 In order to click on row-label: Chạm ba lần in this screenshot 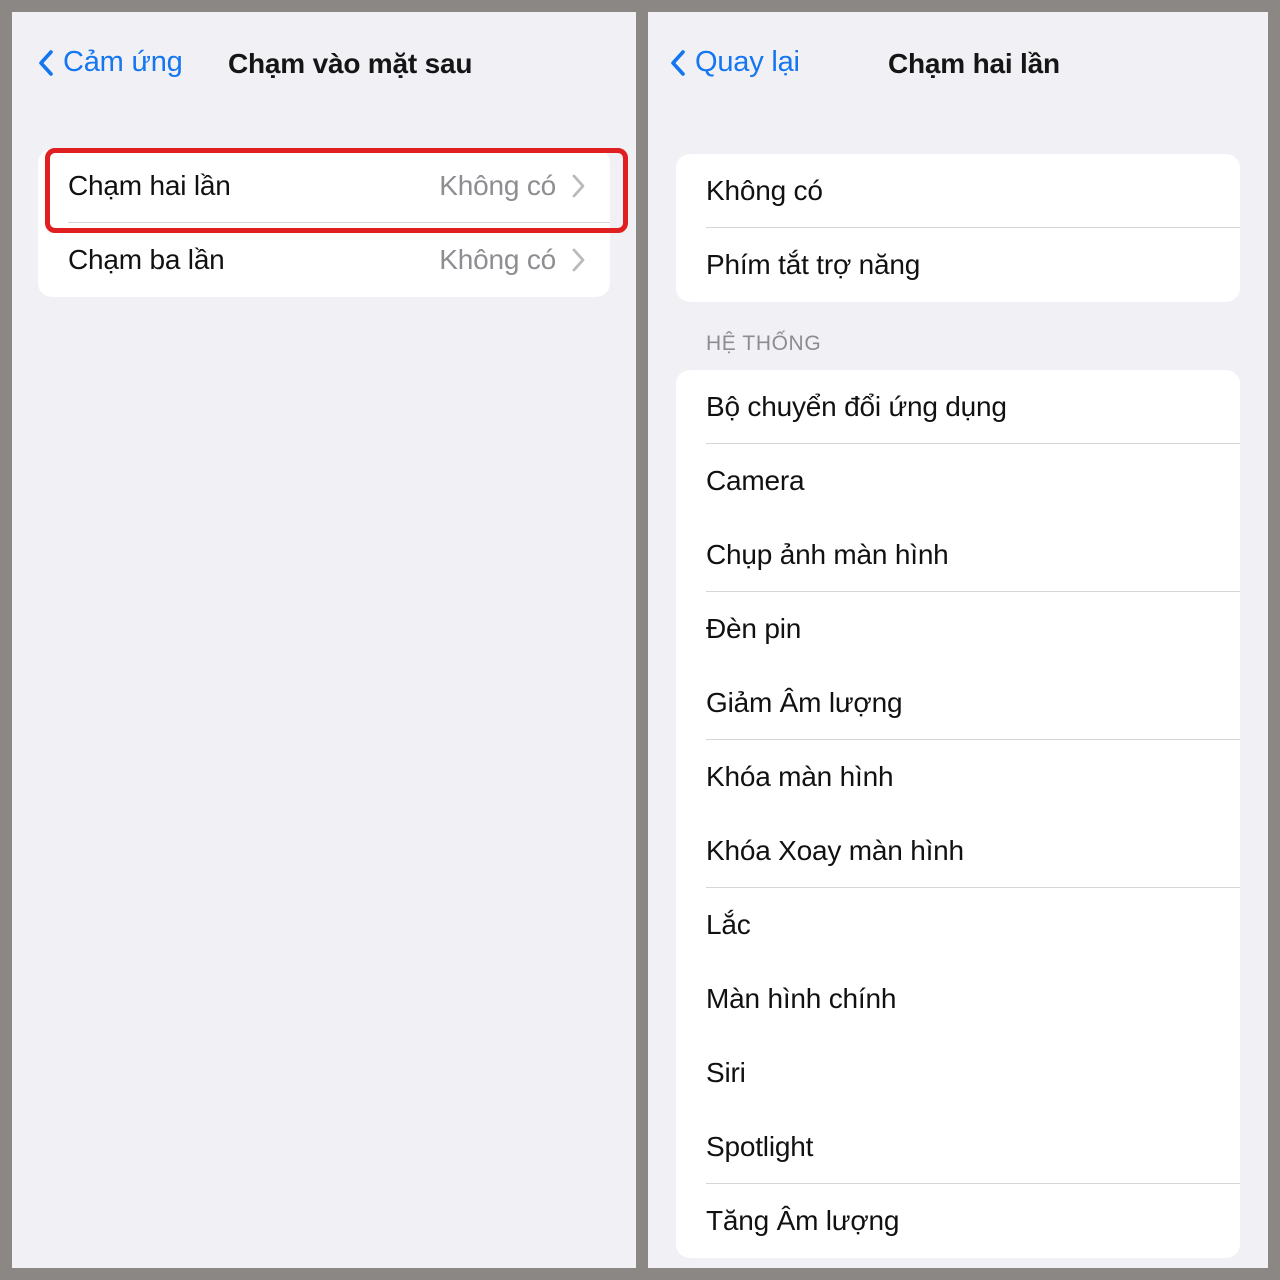, I will do `click(146, 259)`.